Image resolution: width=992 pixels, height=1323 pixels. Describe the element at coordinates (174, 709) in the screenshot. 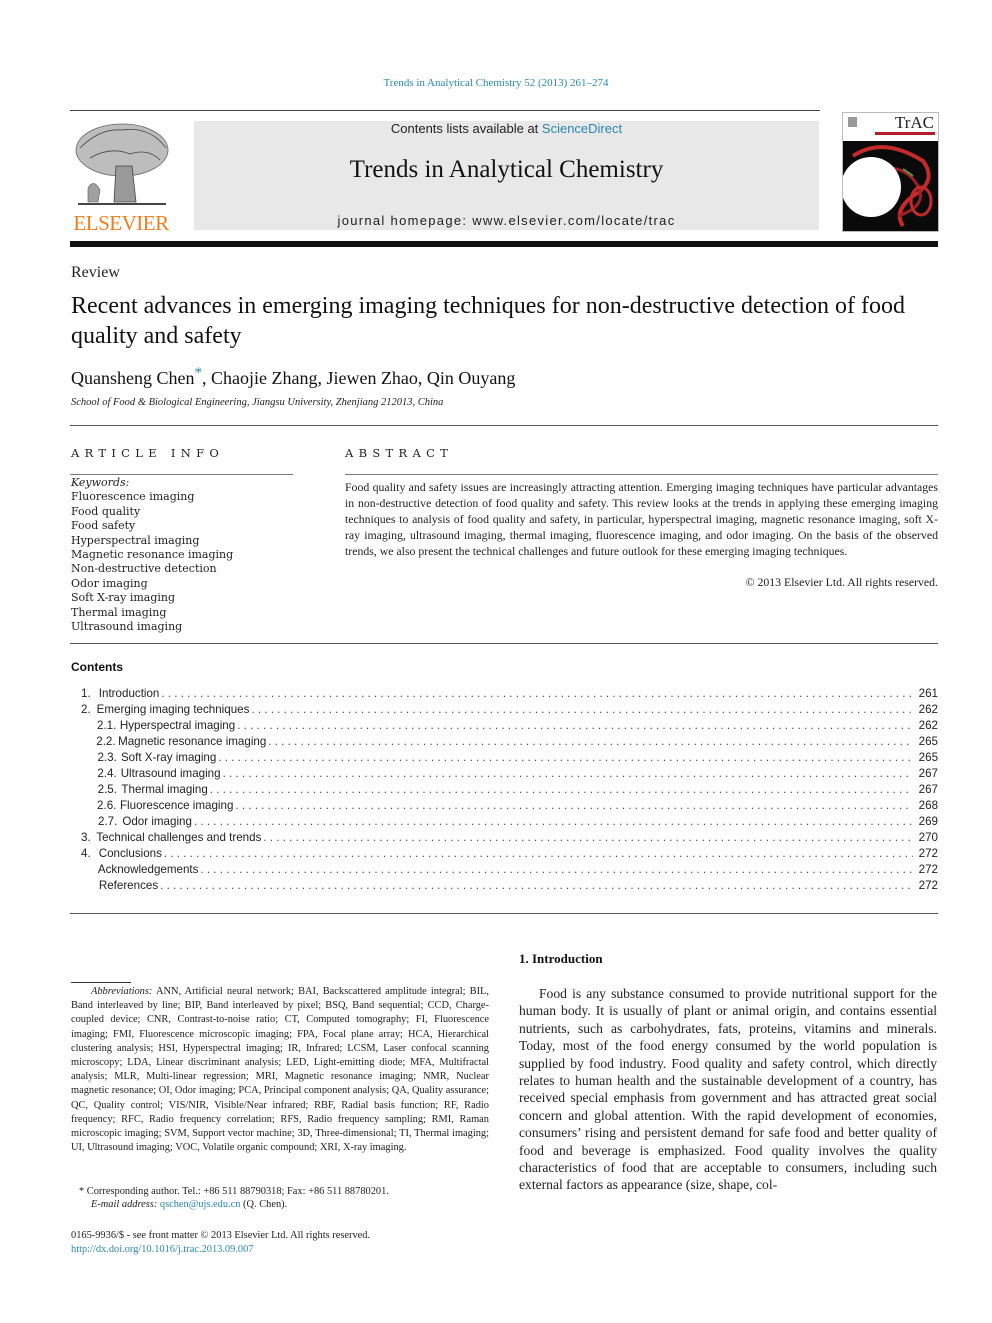

I see `toc-label: Emerging imaging techniques` at that location.